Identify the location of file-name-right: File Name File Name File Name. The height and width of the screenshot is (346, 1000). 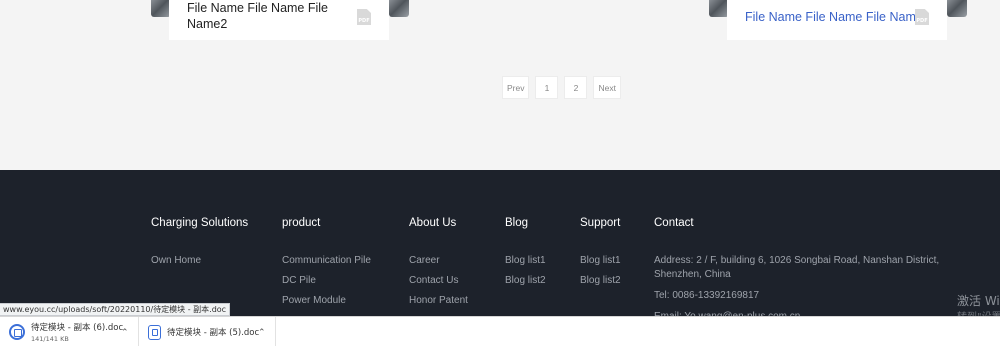
(834, 17).